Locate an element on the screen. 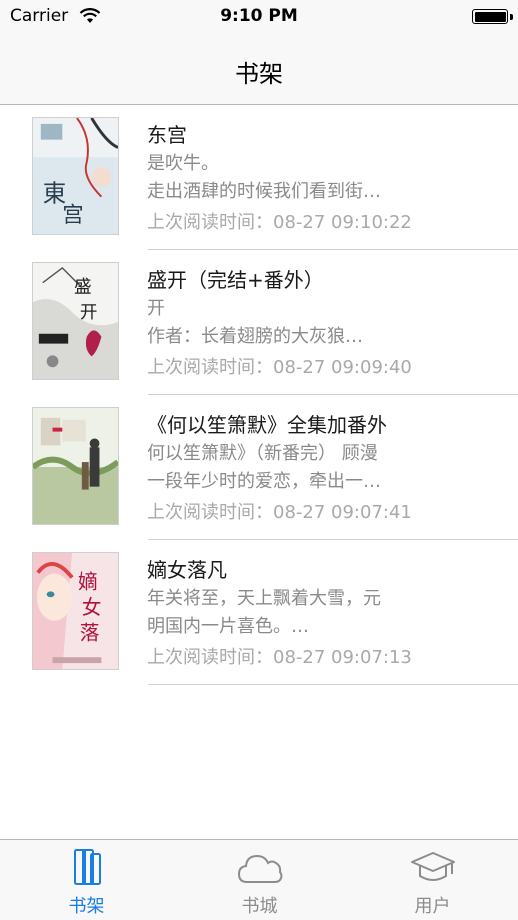 Image resolution: width=518 pixels, height=920 pixels. tab-user: 用户 is located at coordinates (432, 880).